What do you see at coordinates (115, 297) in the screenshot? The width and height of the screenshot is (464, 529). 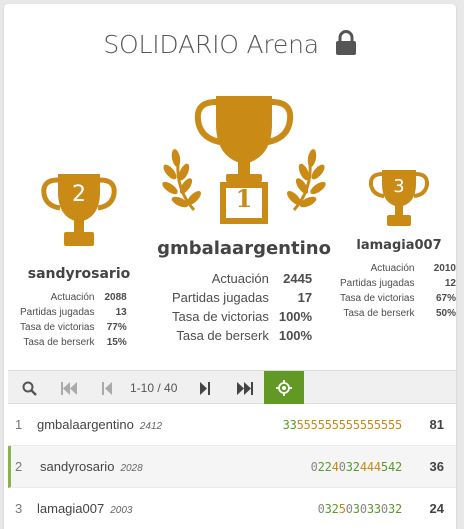 I see `stat-value: 2088` at bounding box center [115, 297].